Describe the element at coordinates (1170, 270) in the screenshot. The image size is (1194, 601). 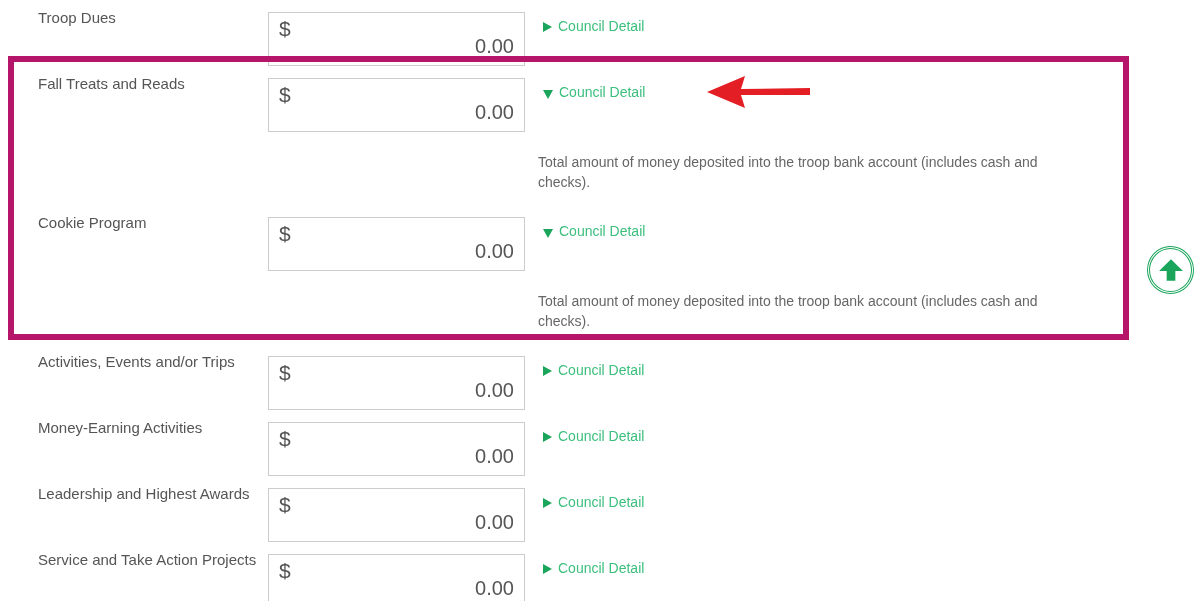
I see `up-arrow-icon` at that location.